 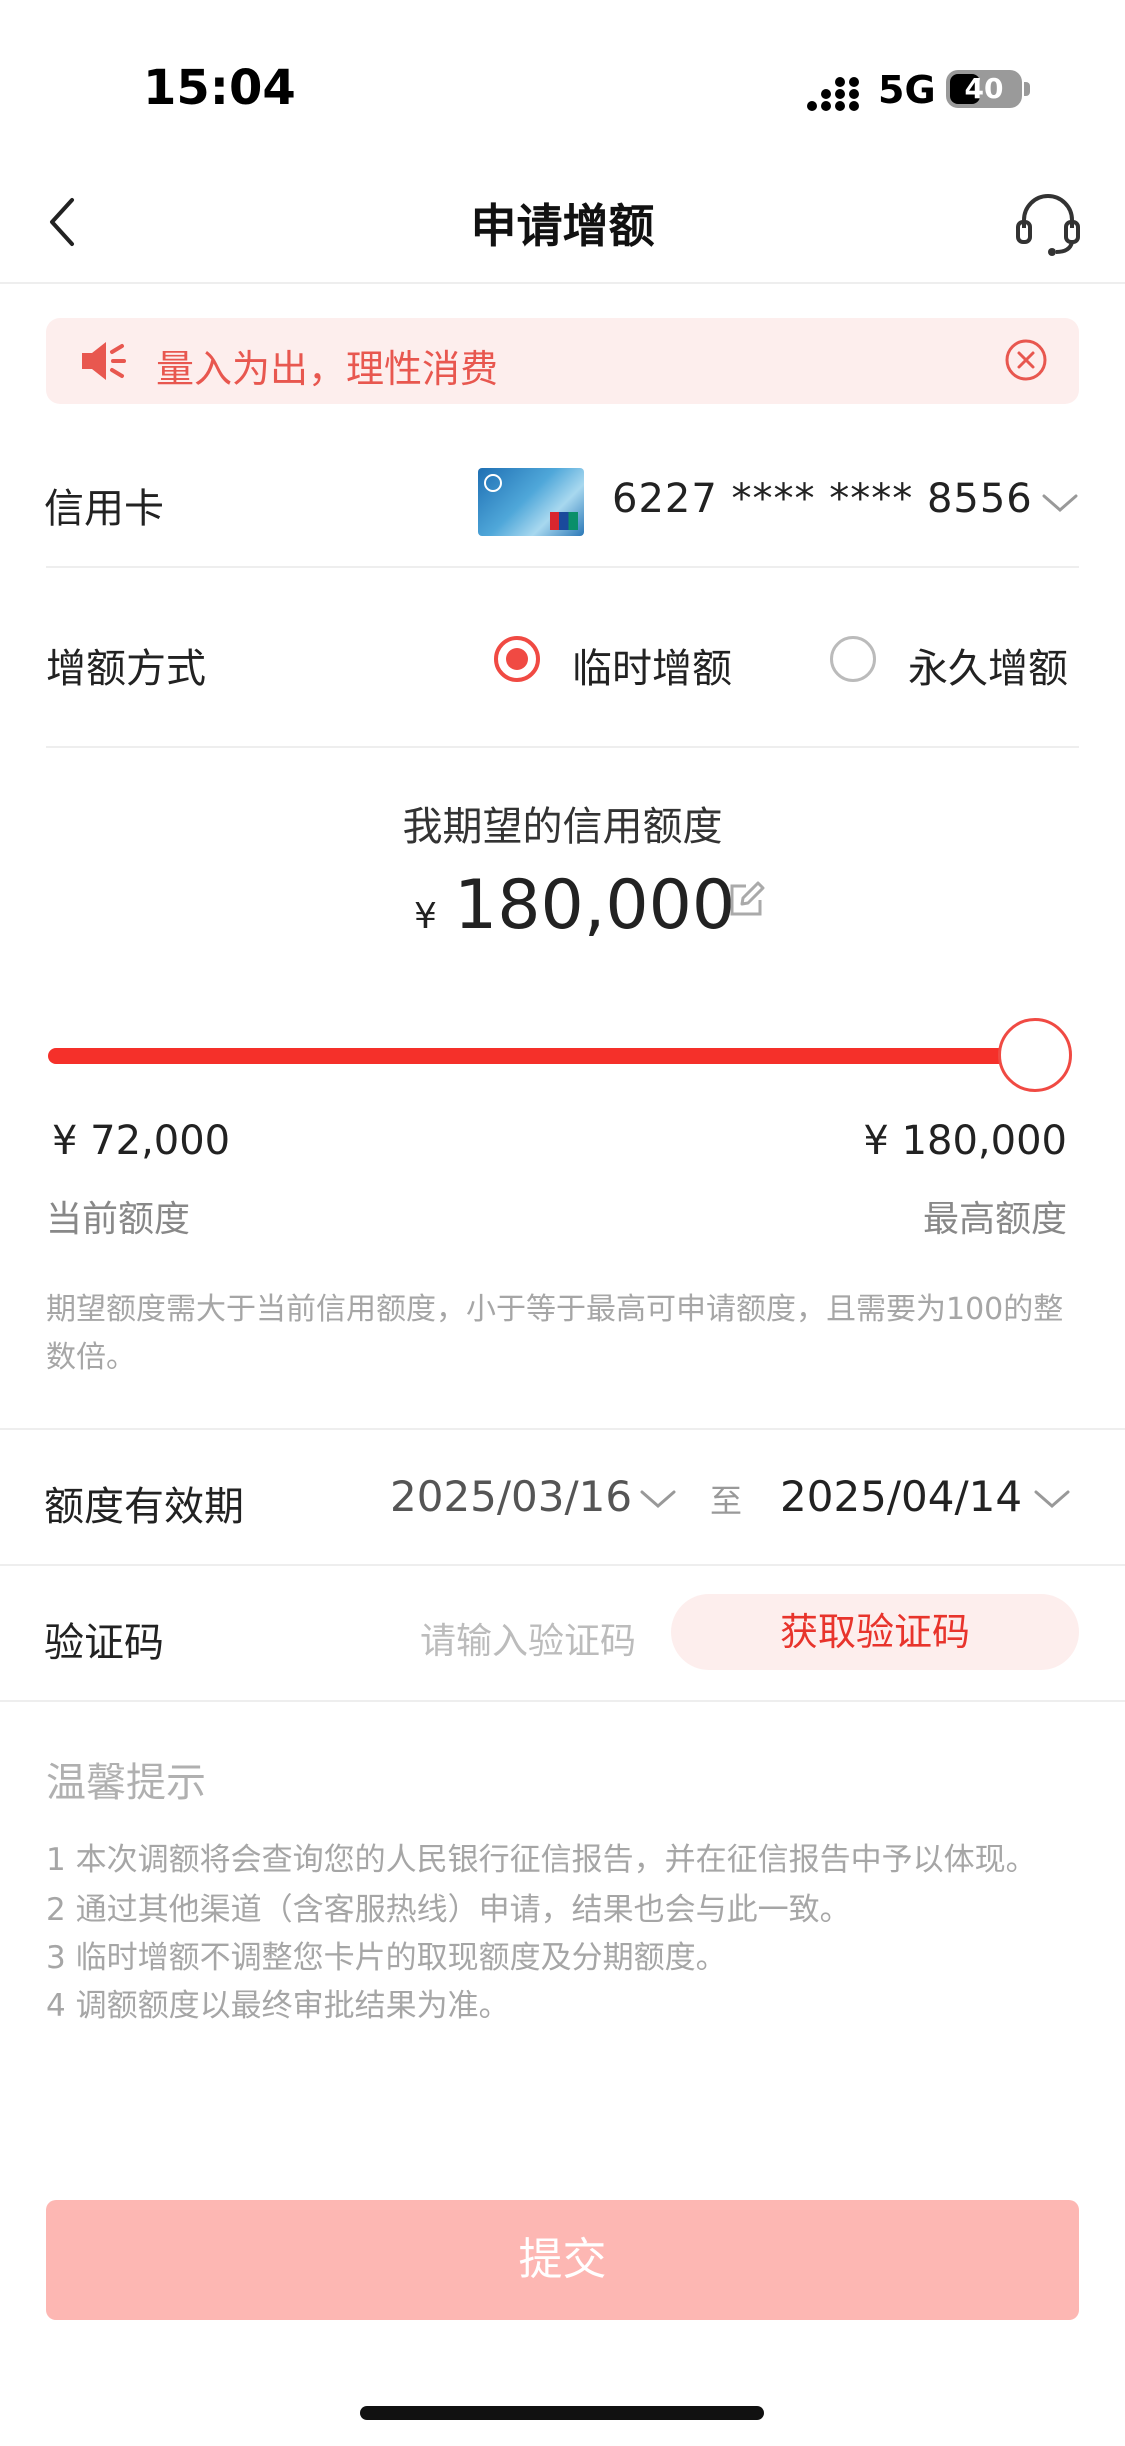 What do you see at coordinates (555, 1333) in the screenshot?
I see `amount-hint: 期望额度需大于当前信用额度，小于等于最高可申请额度，且需要为100的整数倍。` at bounding box center [555, 1333].